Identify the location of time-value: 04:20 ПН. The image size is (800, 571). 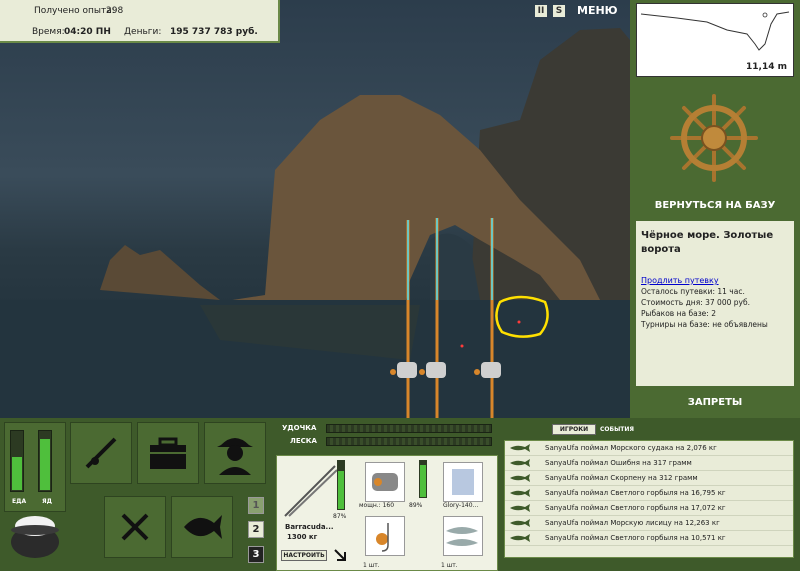
(87, 32).